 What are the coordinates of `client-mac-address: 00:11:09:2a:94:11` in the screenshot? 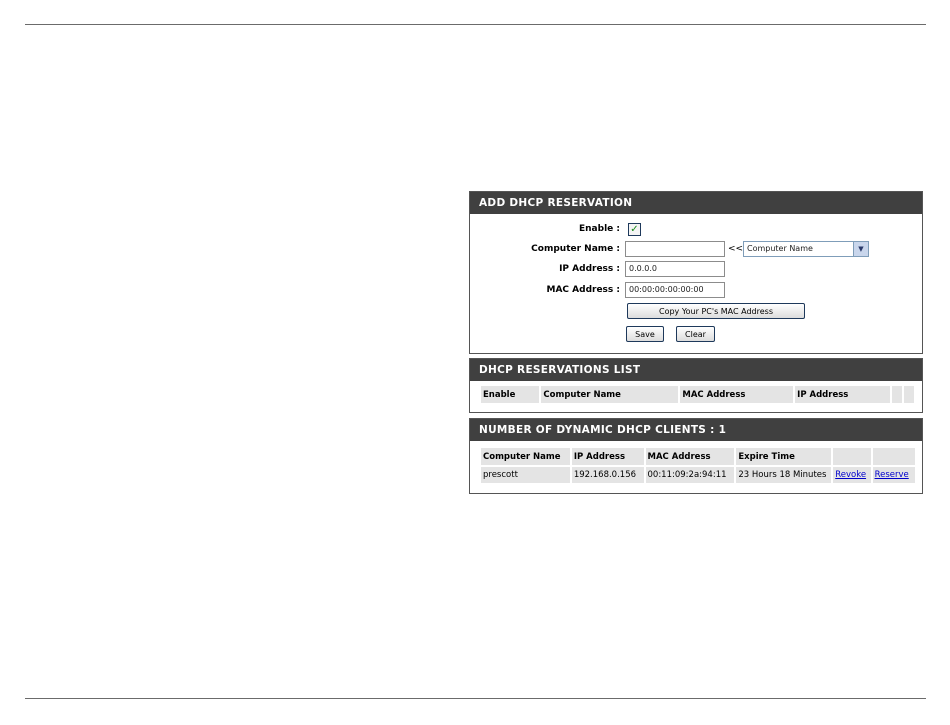 It's located at (690, 475).